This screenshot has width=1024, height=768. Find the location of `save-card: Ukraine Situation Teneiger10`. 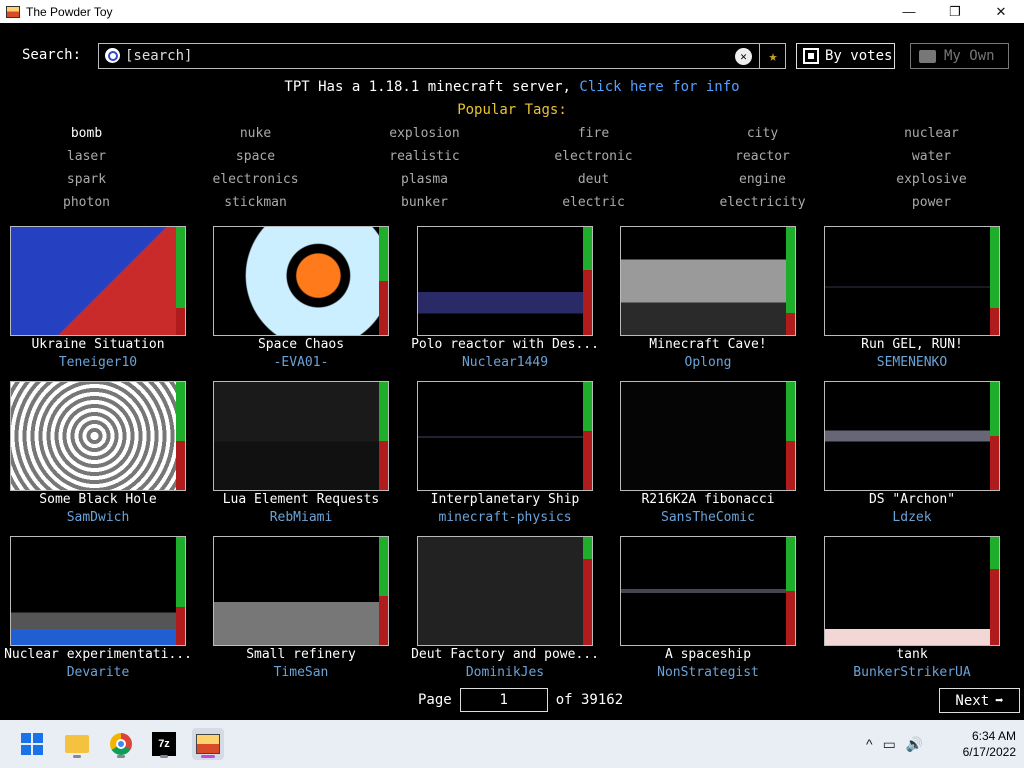

save-card: Ukraine Situation Teneiger10 is located at coordinates (95, 301).